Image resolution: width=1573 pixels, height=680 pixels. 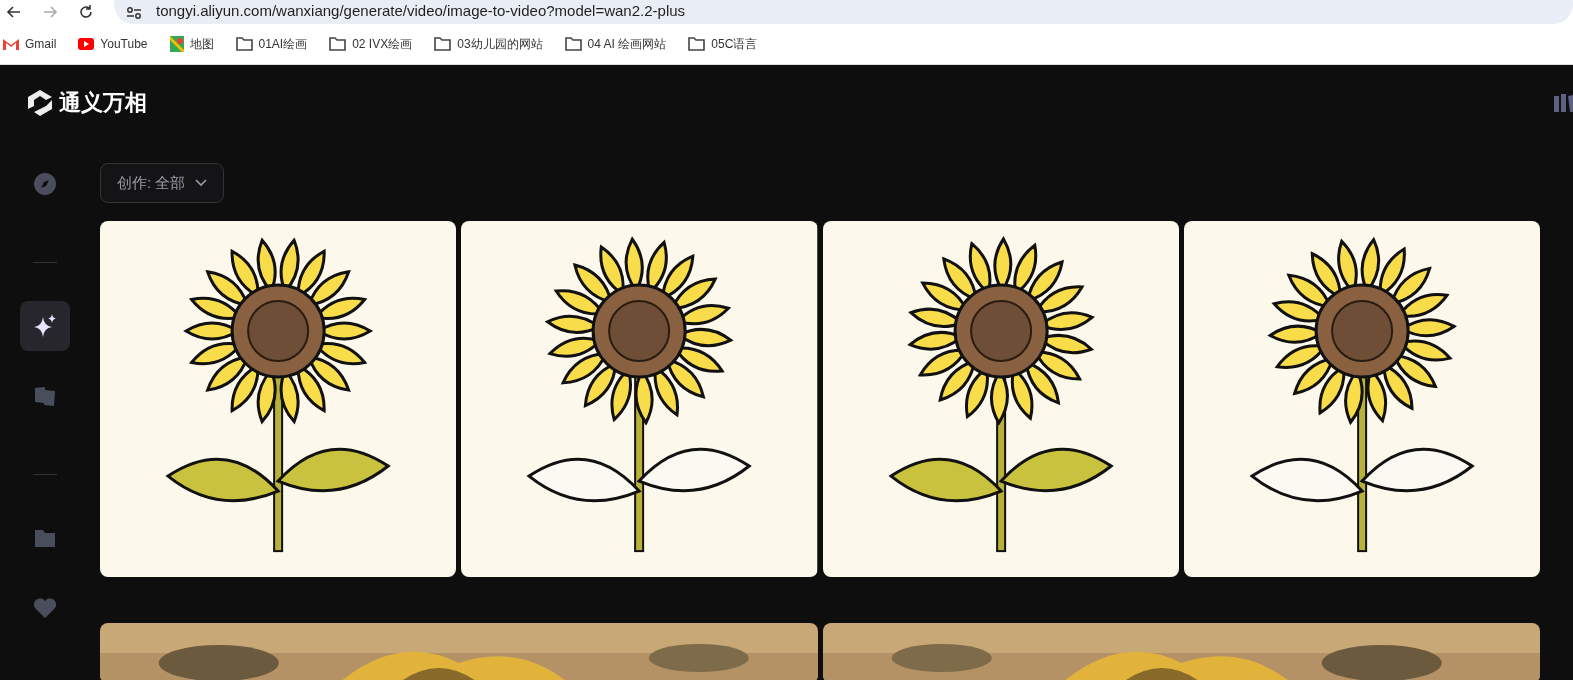 I want to click on site-settings-icon, so click(x=134, y=13).